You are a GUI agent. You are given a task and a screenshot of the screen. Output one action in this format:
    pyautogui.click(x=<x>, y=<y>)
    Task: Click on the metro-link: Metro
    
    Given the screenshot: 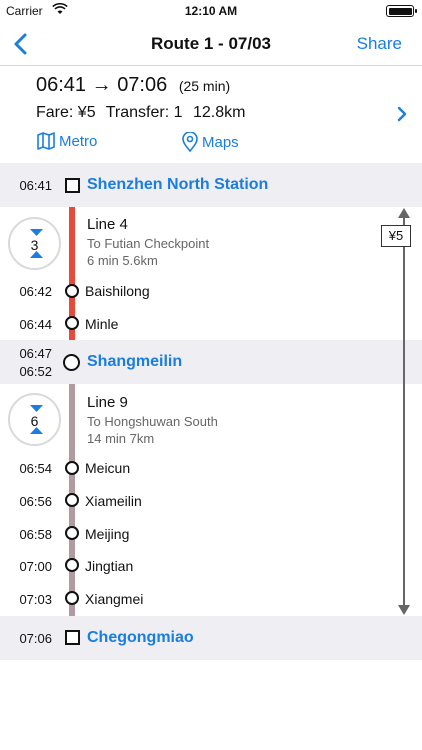 What is the action you would take?
    pyautogui.click(x=66, y=141)
    